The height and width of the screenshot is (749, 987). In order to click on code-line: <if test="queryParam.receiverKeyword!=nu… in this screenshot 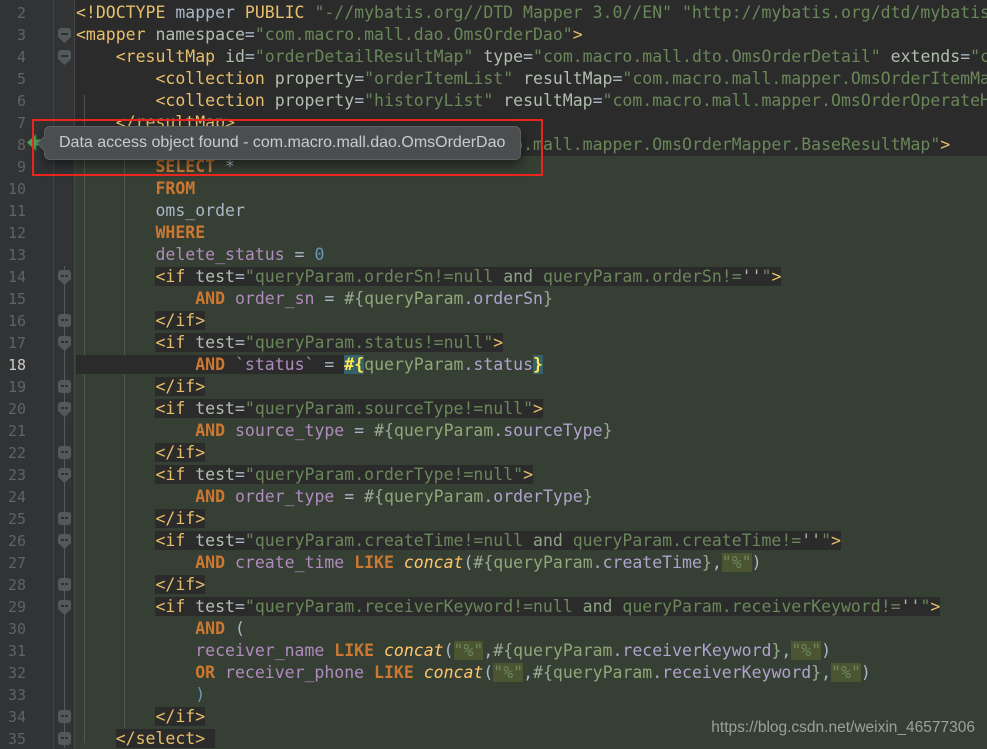, I will do `click(531, 607)`.